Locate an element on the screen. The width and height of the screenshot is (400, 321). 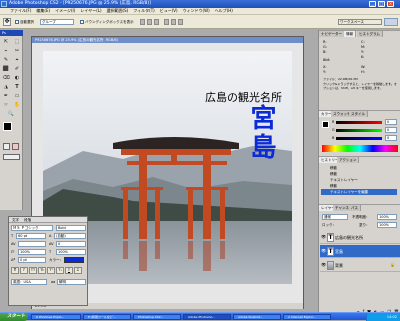
leading-input: (自動) is located at coordinates (70, 236).